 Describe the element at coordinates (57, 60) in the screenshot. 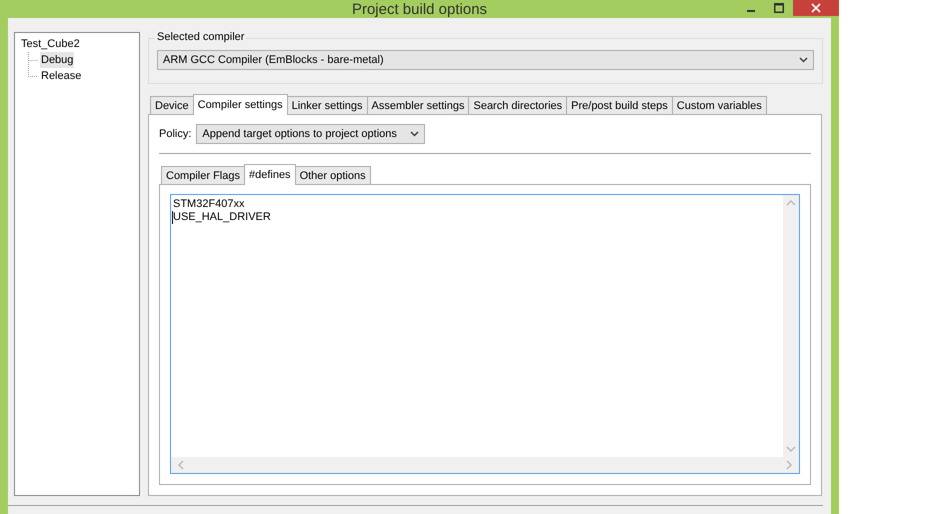

I see `tree-item: Debug` at that location.